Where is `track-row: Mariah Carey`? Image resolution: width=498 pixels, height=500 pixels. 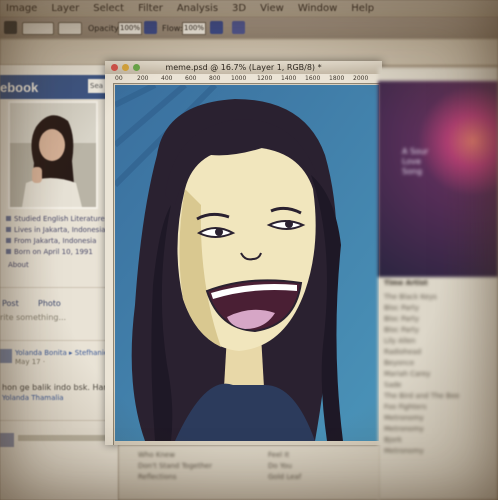
track-row: Mariah Carey is located at coordinates (439, 374).